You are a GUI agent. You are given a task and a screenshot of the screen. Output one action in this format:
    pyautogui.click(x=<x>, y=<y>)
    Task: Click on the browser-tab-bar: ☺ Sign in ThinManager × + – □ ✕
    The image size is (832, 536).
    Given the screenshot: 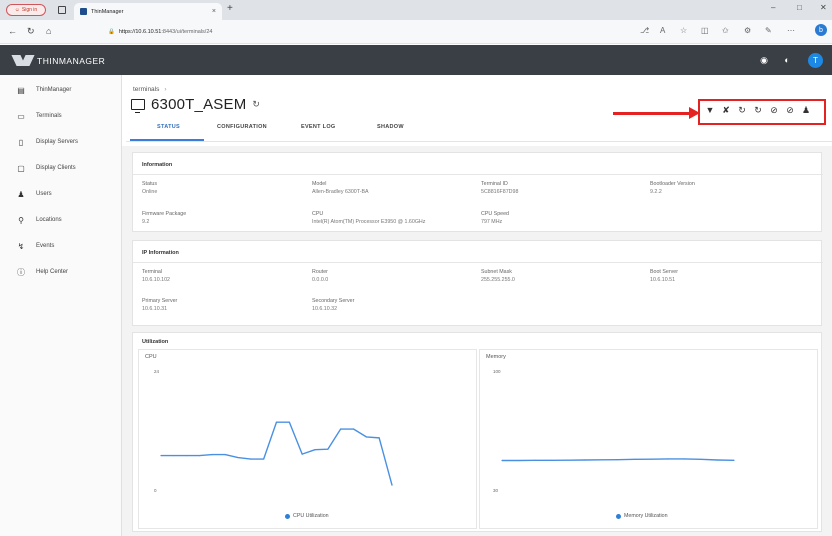 What is the action you would take?
    pyautogui.click(x=416, y=10)
    